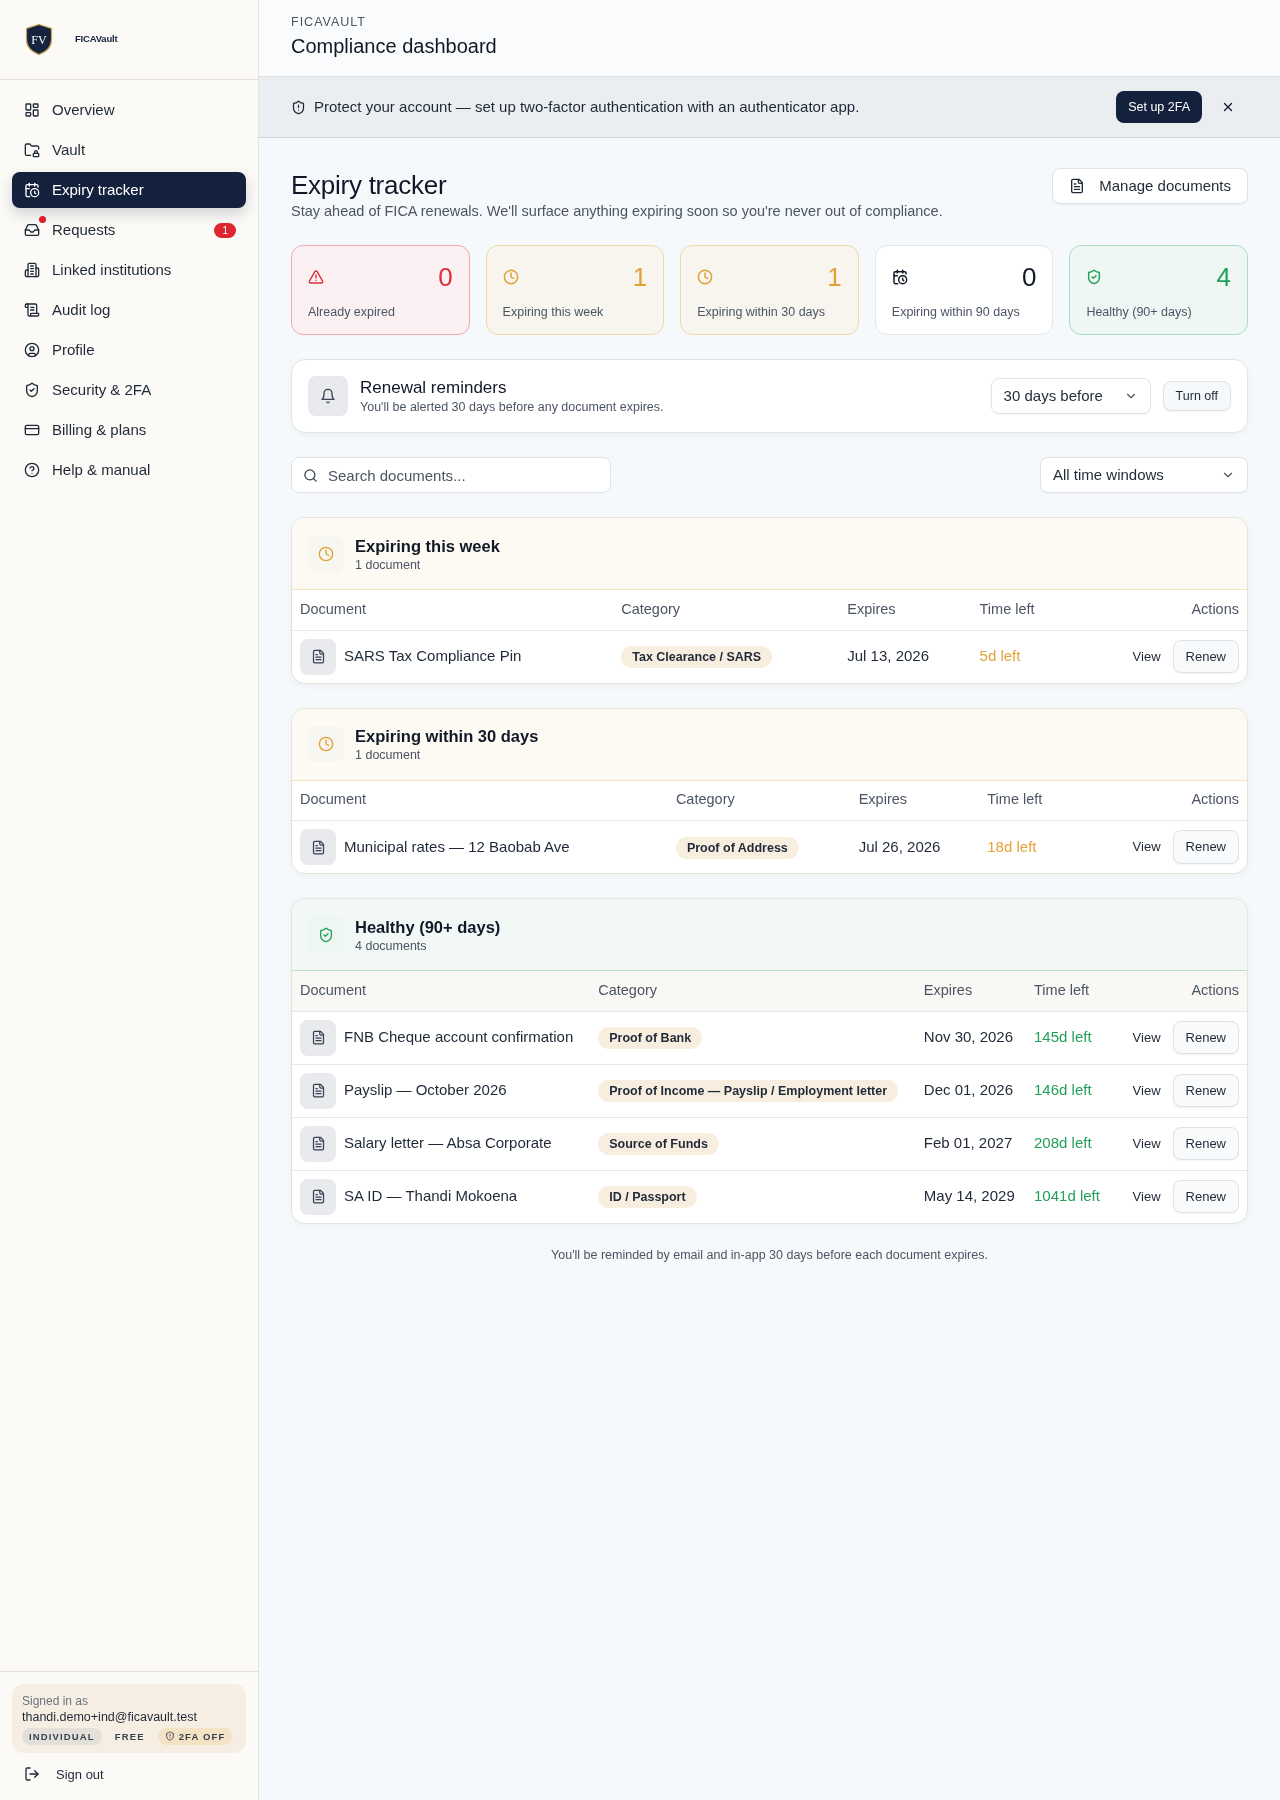 The image size is (1280, 1800). I want to click on help-icon, so click(32, 470).